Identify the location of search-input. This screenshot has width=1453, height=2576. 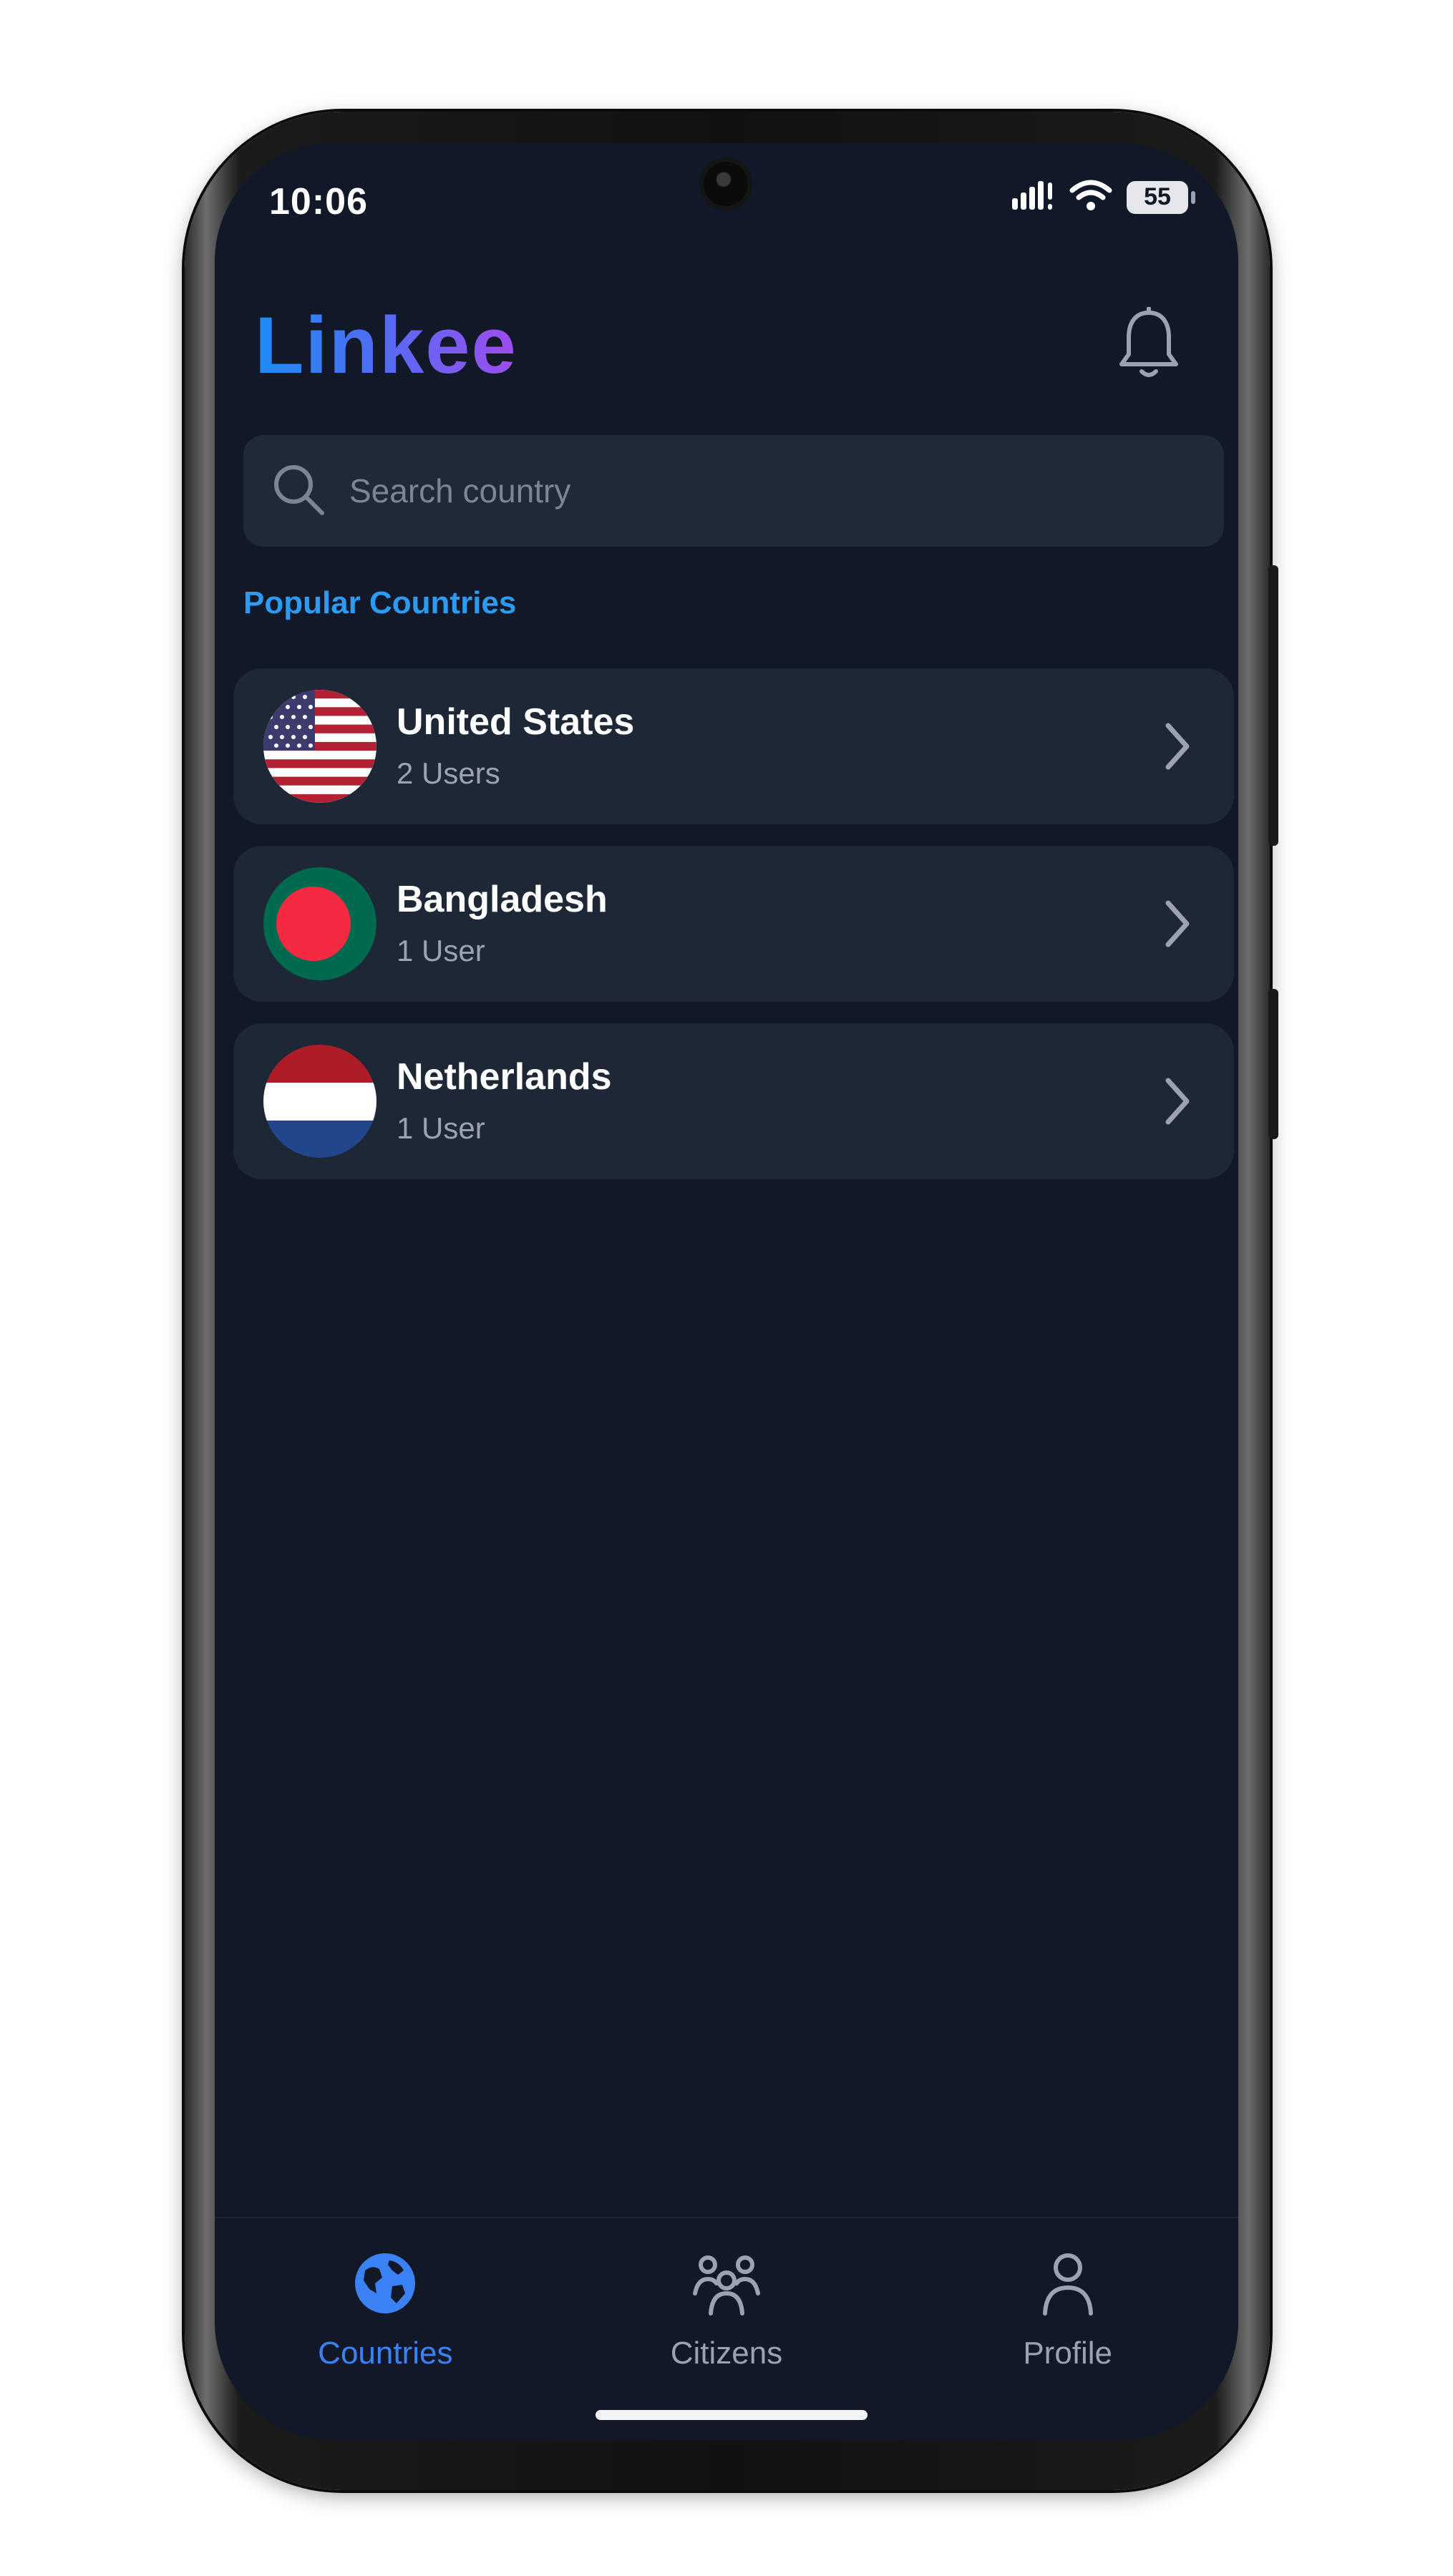
(761, 491).